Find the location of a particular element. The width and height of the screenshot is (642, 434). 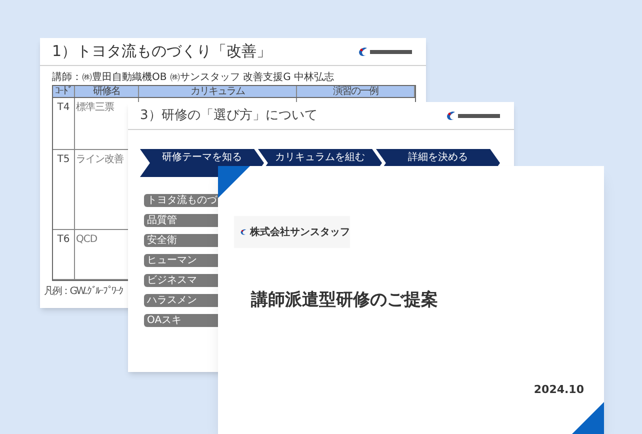

column-header: カリキュラム is located at coordinates (218, 91).